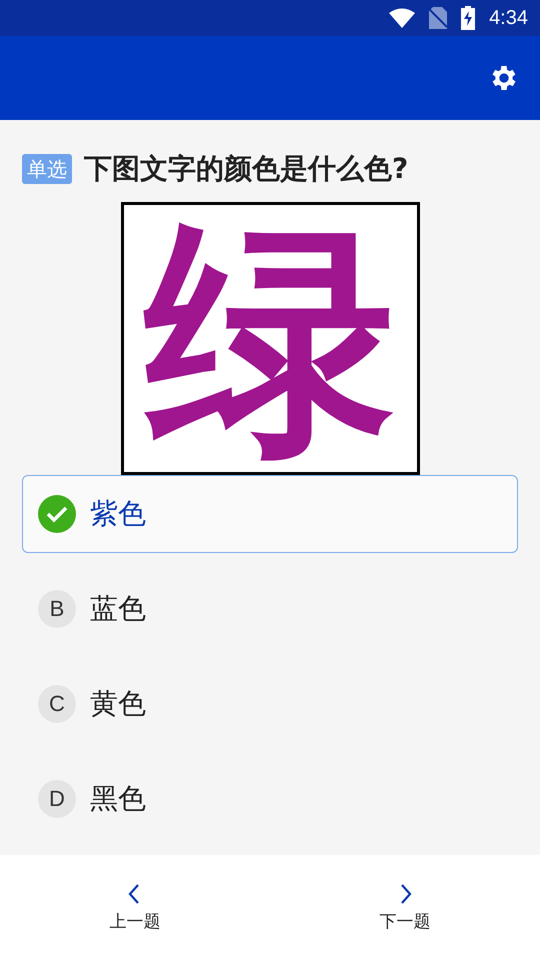 Image resolution: width=540 pixels, height=960 pixels. What do you see at coordinates (270, 704) in the screenshot?
I see `answer-option: C 黄色` at bounding box center [270, 704].